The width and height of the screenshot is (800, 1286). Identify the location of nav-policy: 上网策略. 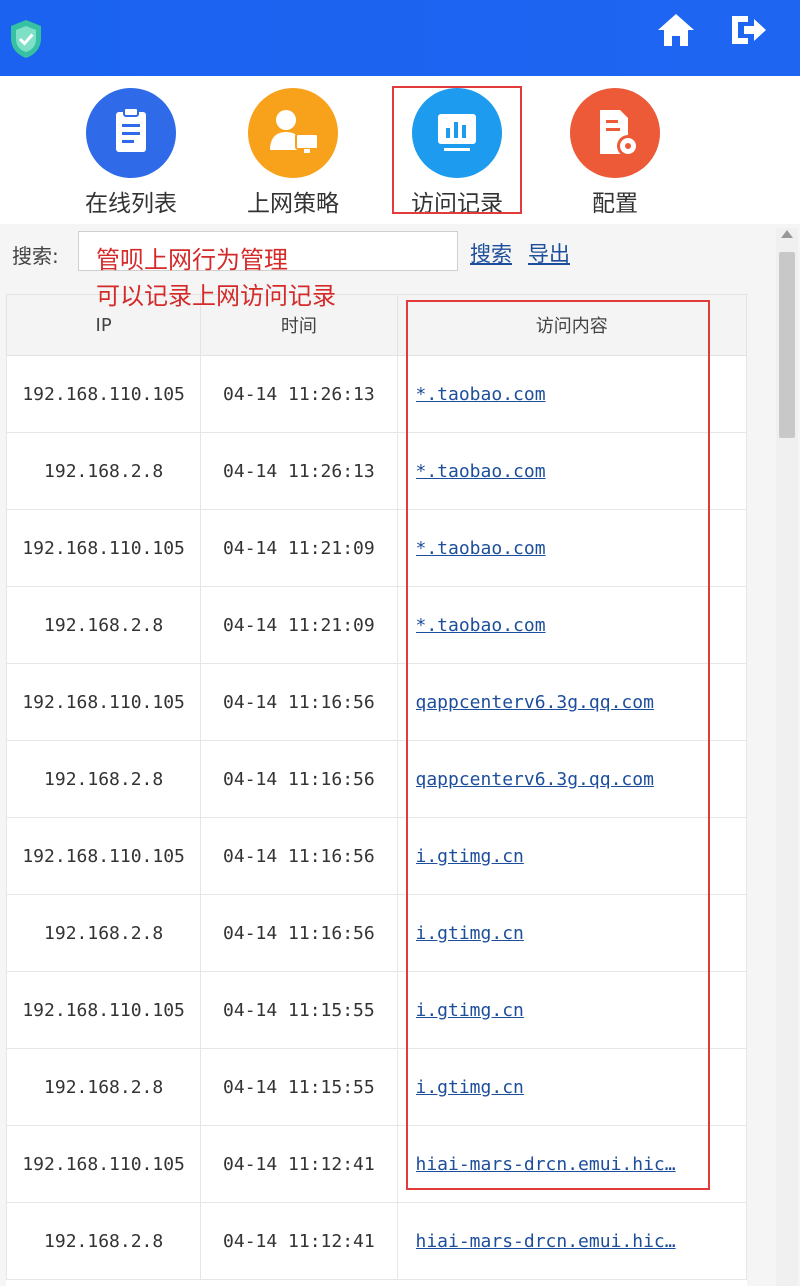
(293, 150).